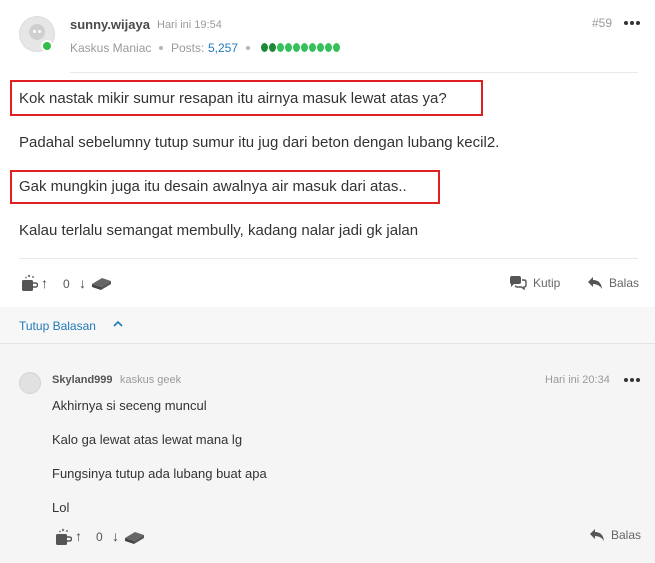  What do you see at coordinates (57, 326) in the screenshot?
I see `toggle-replies-label: Tutup Balasan` at bounding box center [57, 326].